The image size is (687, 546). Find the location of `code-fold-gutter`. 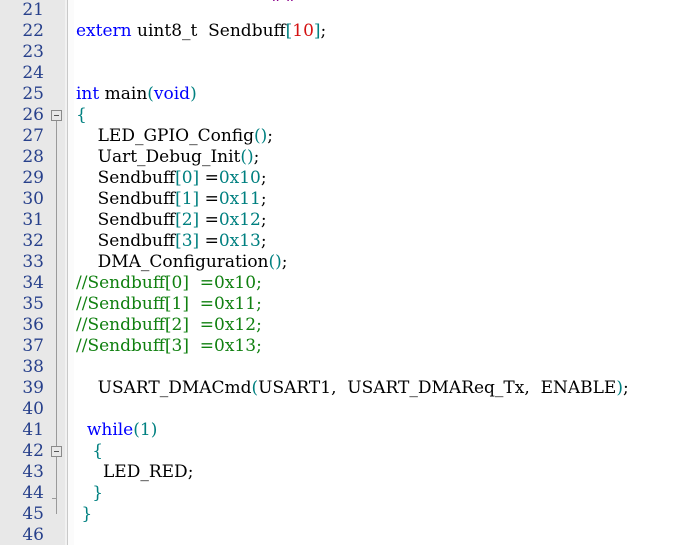

code-fold-gutter is located at coordinates (56, 272).